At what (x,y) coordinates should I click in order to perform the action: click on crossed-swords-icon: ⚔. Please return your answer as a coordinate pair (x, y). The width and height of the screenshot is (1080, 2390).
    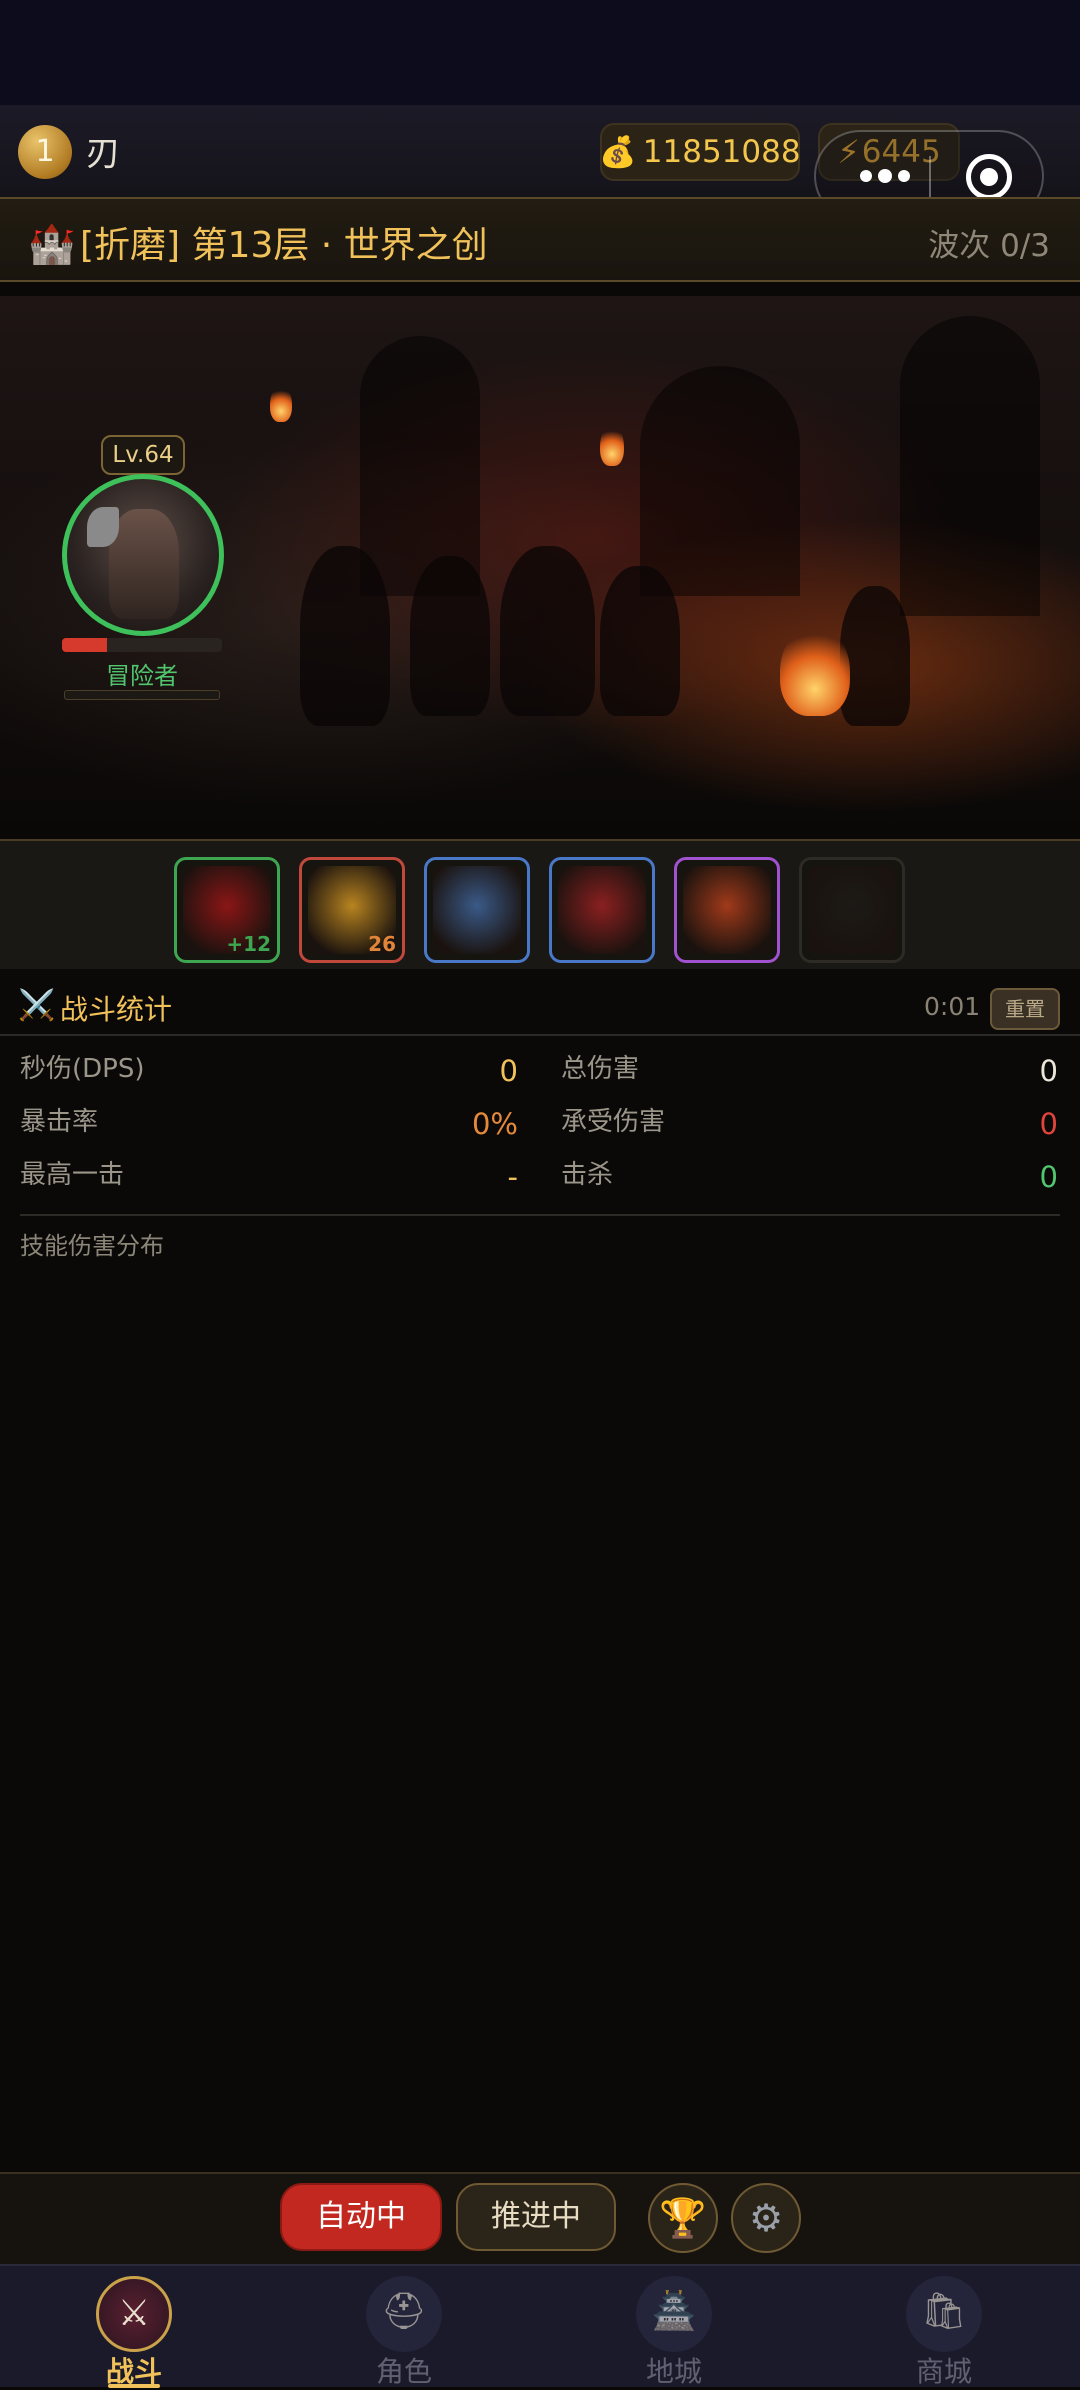
    Looking at the image, I should click on (134, 2314).